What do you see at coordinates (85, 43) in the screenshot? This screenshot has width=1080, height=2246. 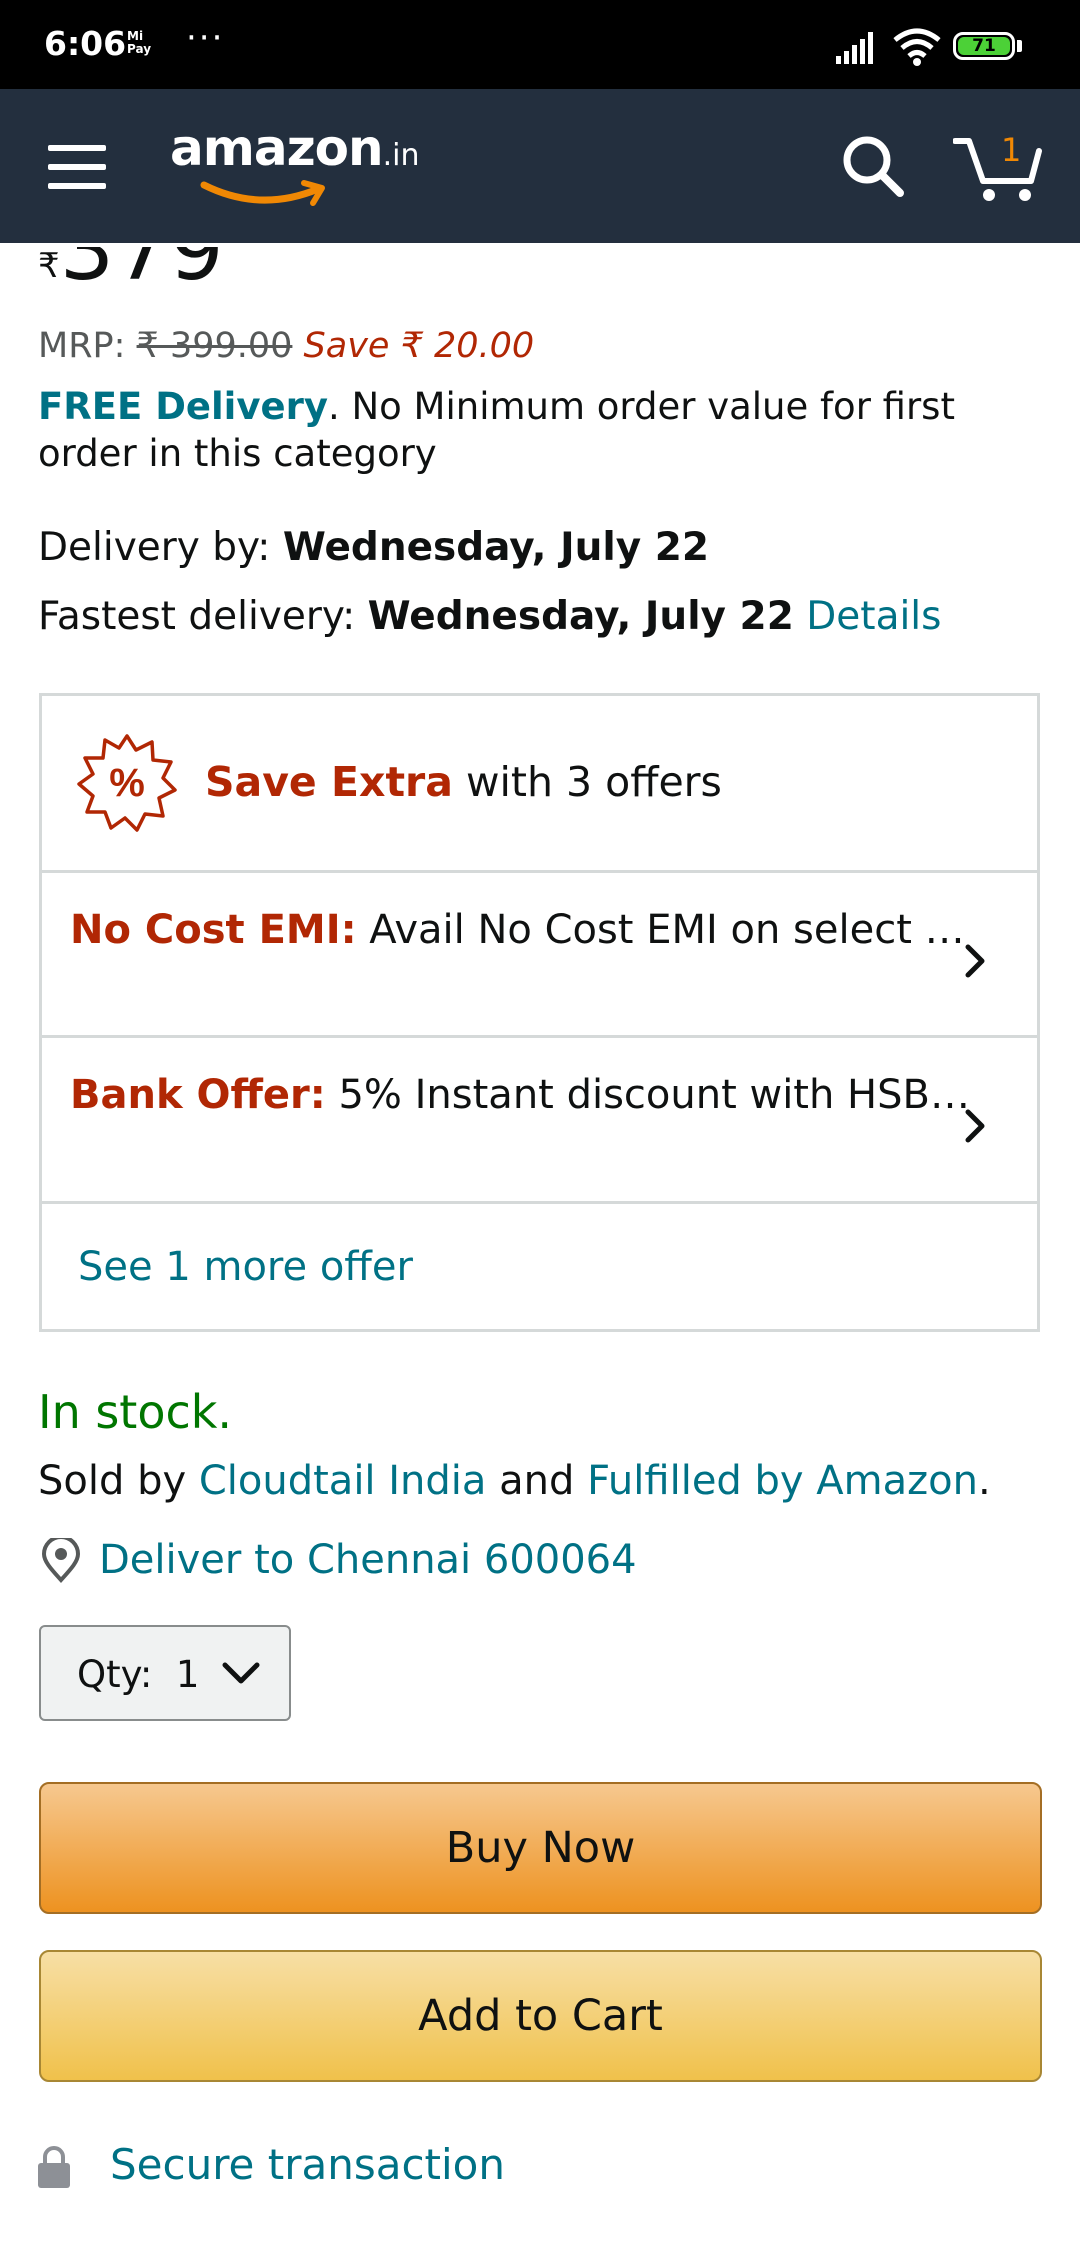 I see `status-time: 6:06` at bounding box center [85, 43].